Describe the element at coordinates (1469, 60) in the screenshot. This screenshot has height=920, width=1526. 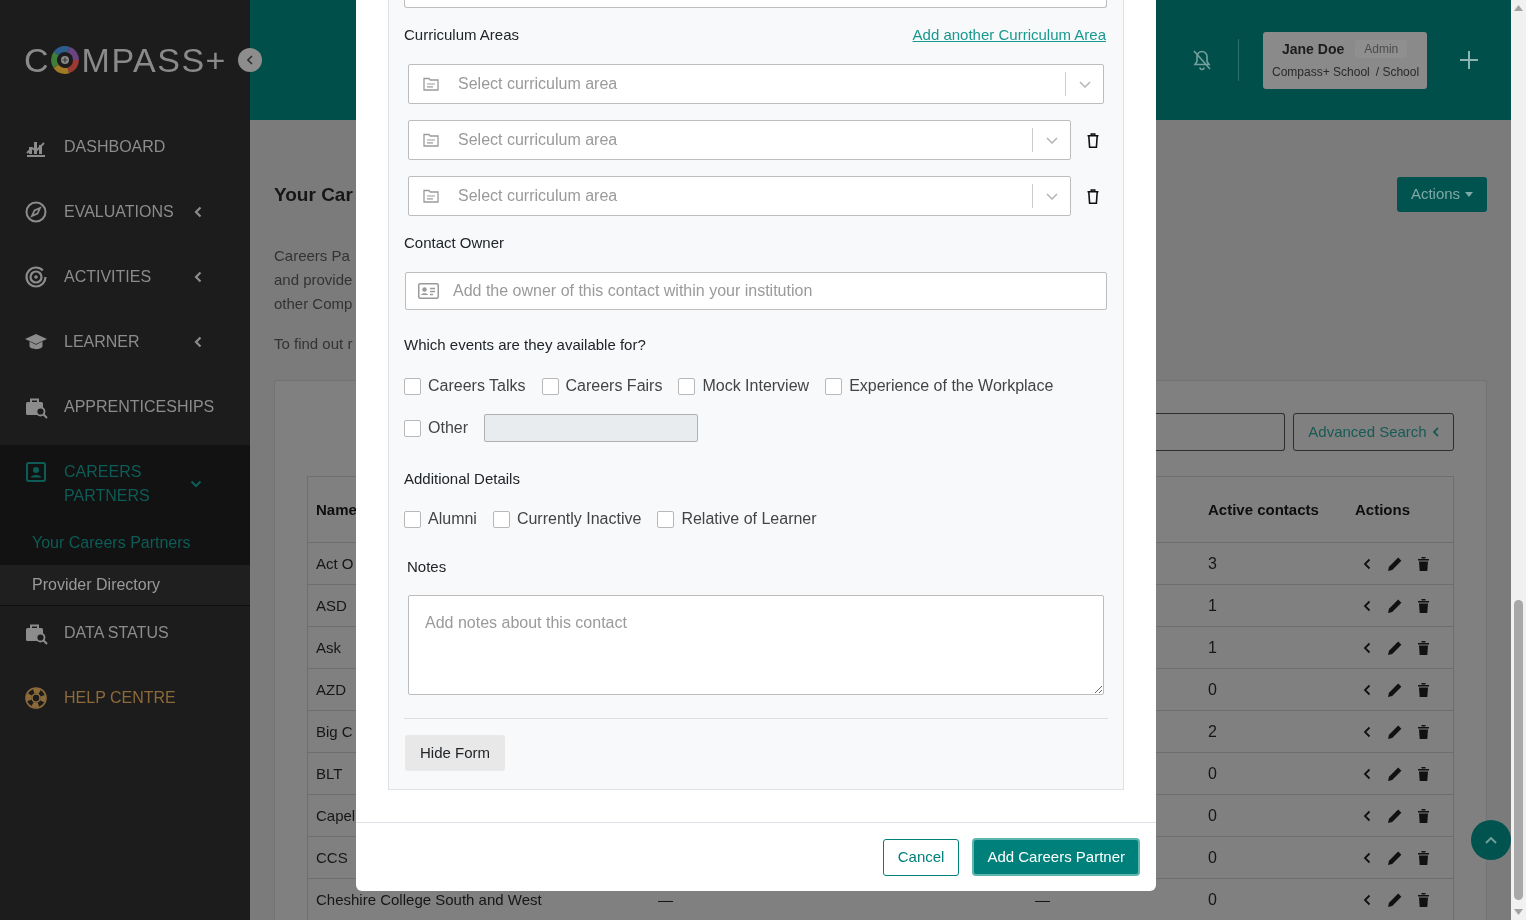
I see `add-button` at that location.